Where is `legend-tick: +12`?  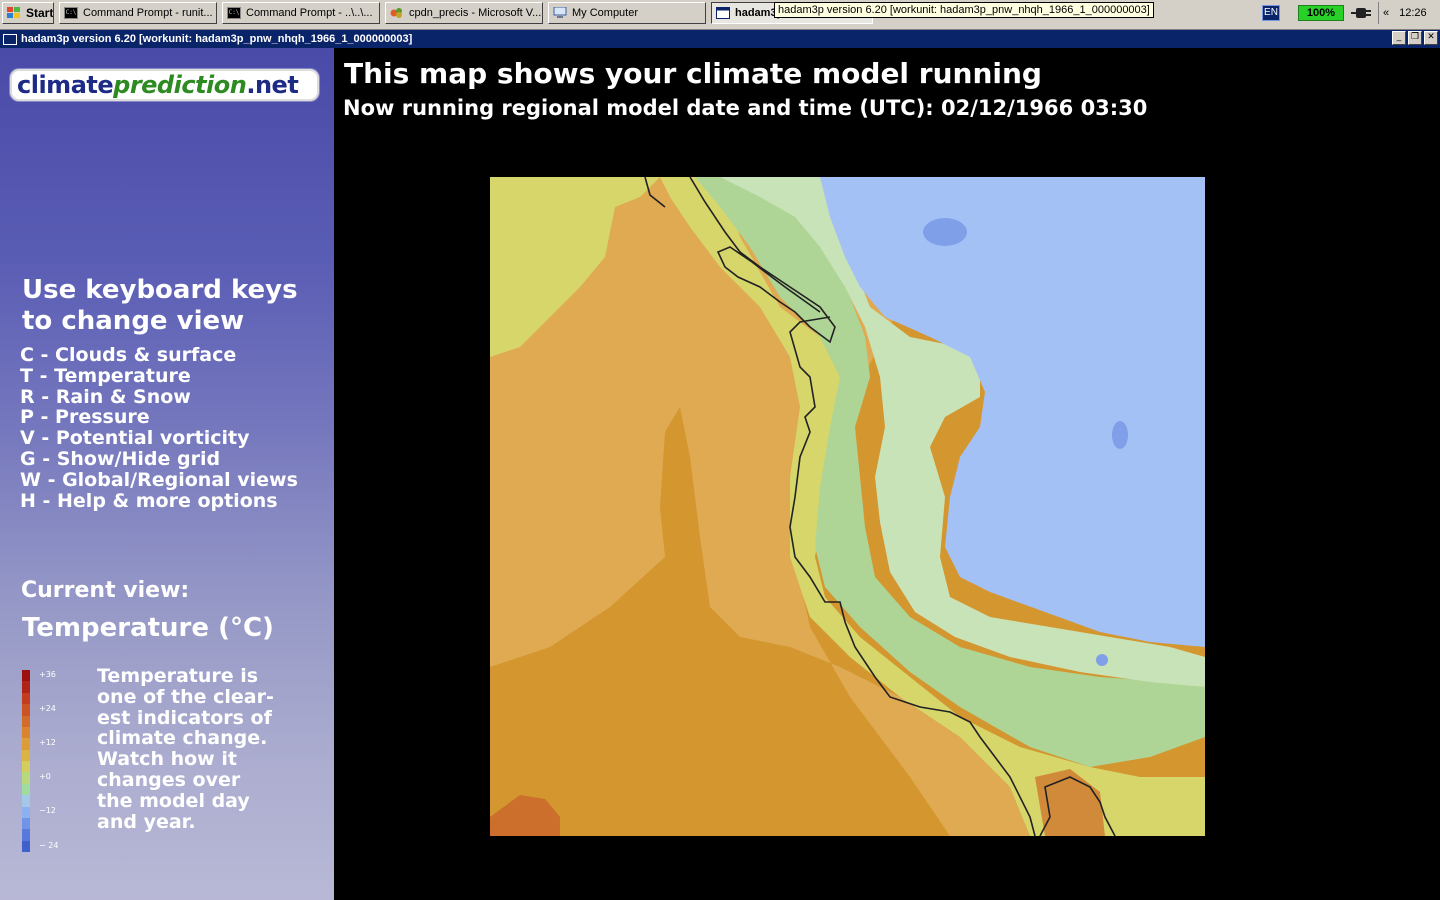
legend-tick: +12 is located at coordinates (47, 742).